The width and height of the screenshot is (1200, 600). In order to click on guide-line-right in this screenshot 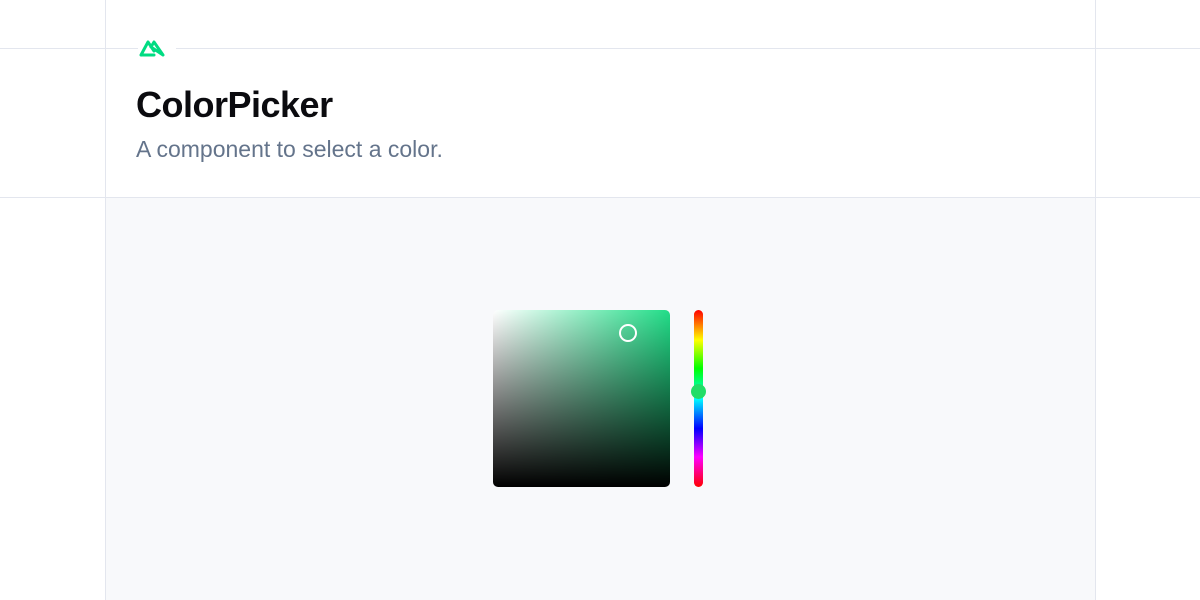, I will do `click(1095, 300)`.